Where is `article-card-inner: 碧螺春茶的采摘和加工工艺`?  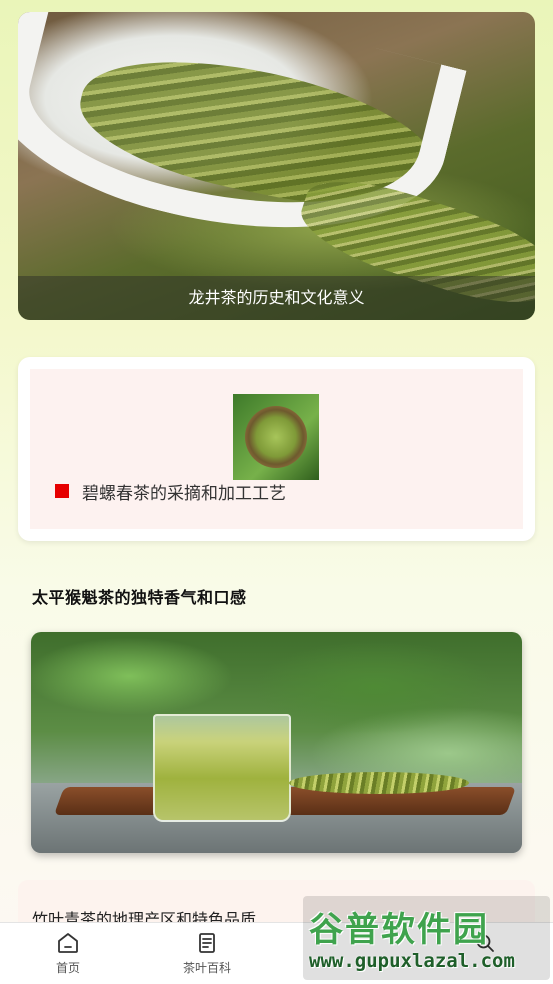
article-card-inner: 碧螺春茶的采摘和加工工艺 is located at coordinates (276, 449).